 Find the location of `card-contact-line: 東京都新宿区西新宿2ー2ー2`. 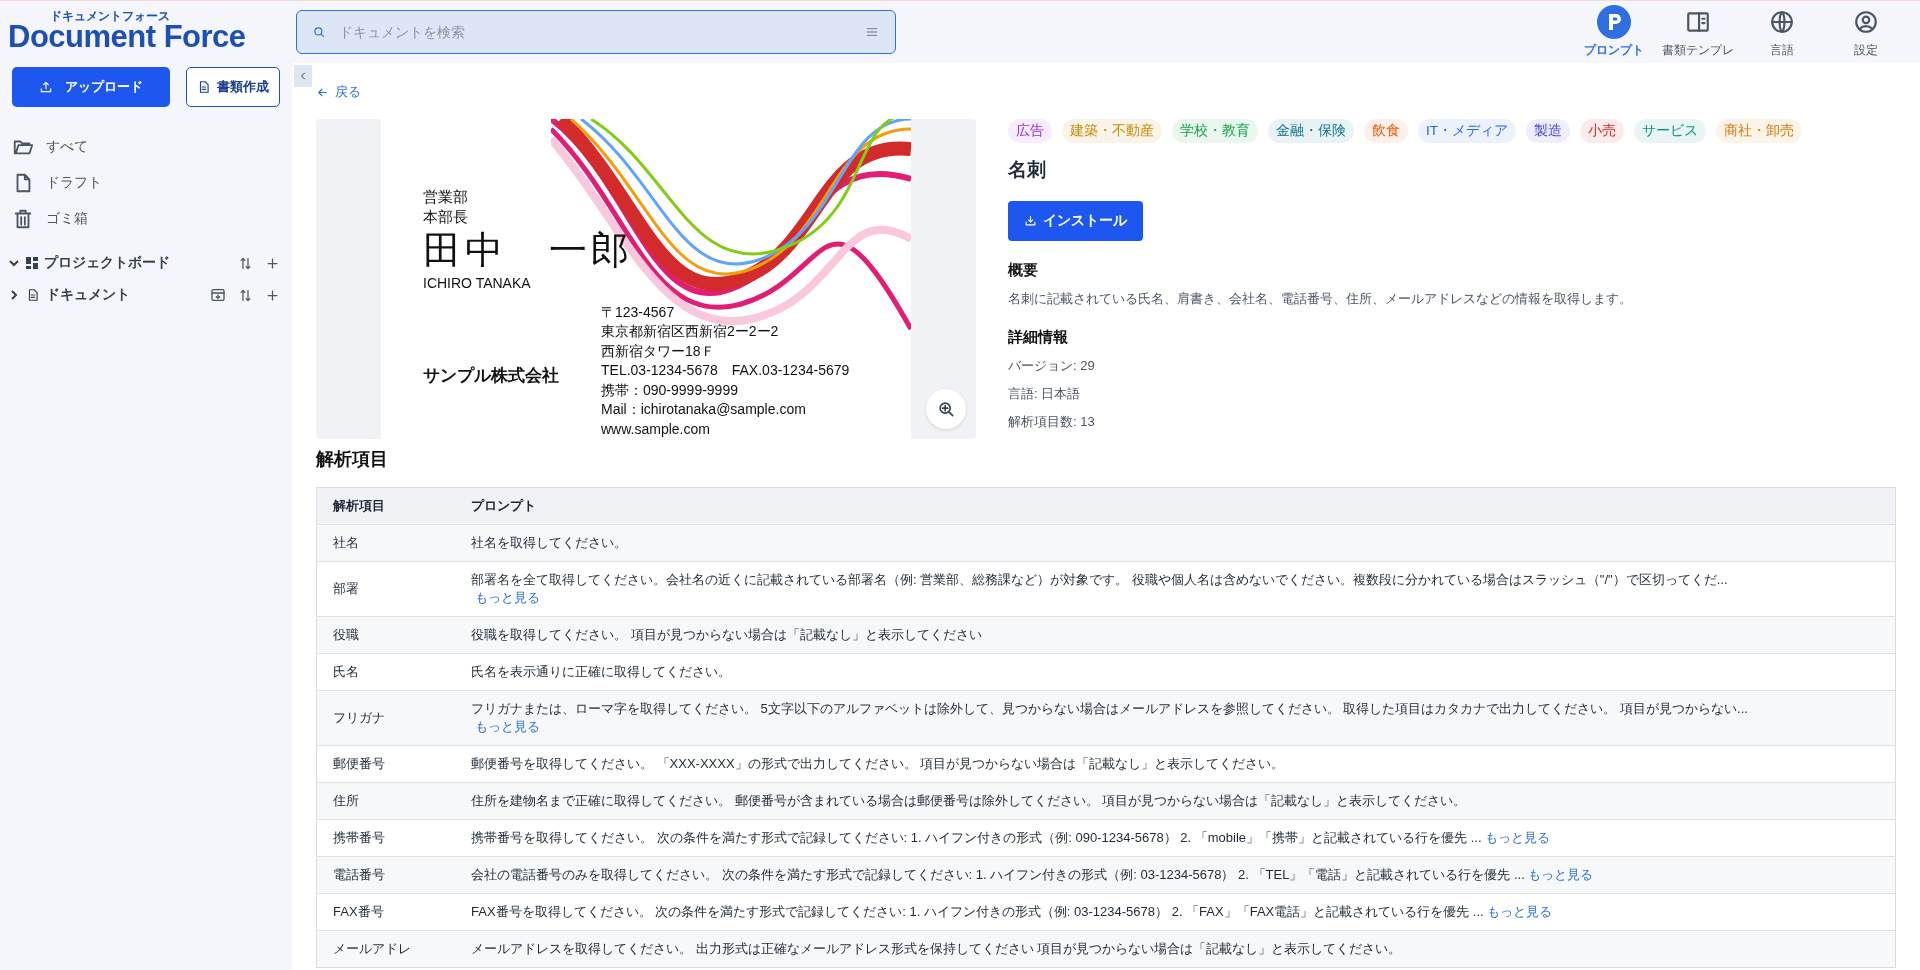

card-contact-line: 東京都新宿区西新宿2ー2ー2 is located at coordinates (690, 331).